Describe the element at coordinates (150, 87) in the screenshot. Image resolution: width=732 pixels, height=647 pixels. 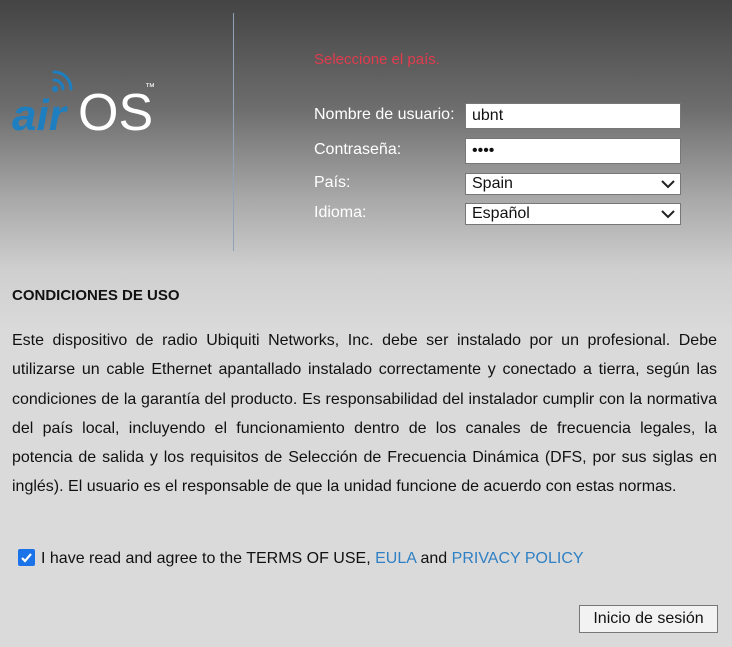
I see `logo-trademark: ™` at that location.